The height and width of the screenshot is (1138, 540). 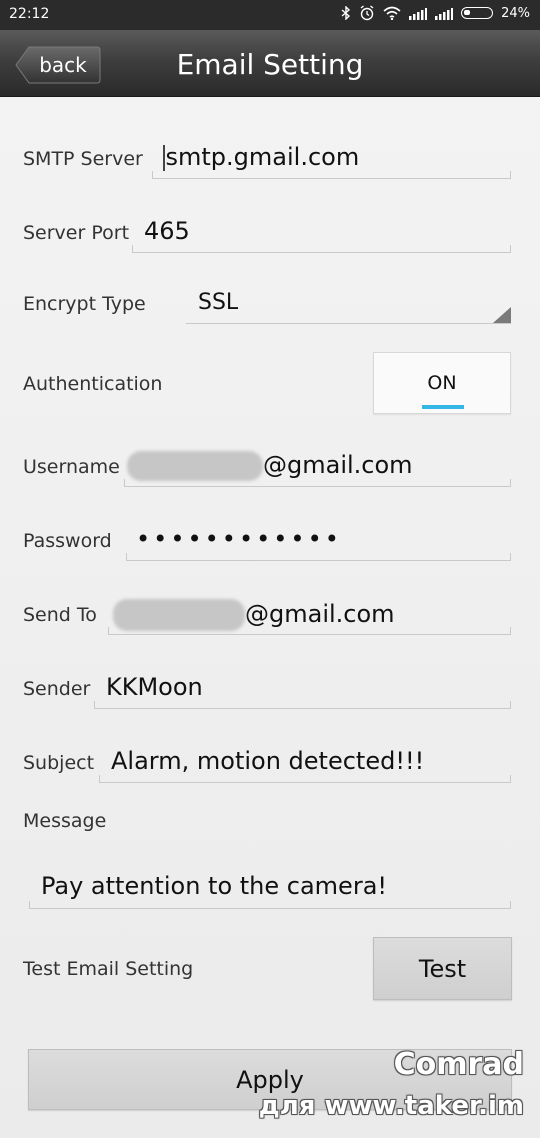 What do you see at coordinates (515, 13) in the screenshot?
I see `battery-percent: 24%` at bounding box center [515, 13].